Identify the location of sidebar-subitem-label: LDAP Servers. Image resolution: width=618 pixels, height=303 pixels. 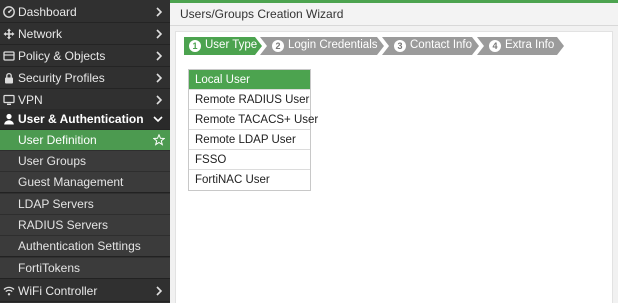
(56, 204).